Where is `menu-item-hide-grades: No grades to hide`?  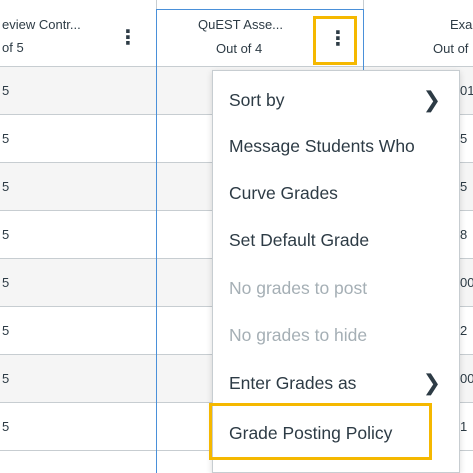 menu-item-hide-grades: No grades to hide is located at coordinates (298, 335).